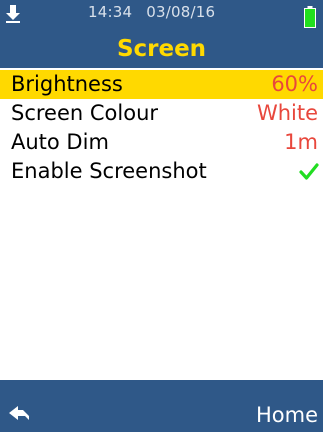 The image size is (323, 432). I want to click on home-button: Home, so click(287, 415).